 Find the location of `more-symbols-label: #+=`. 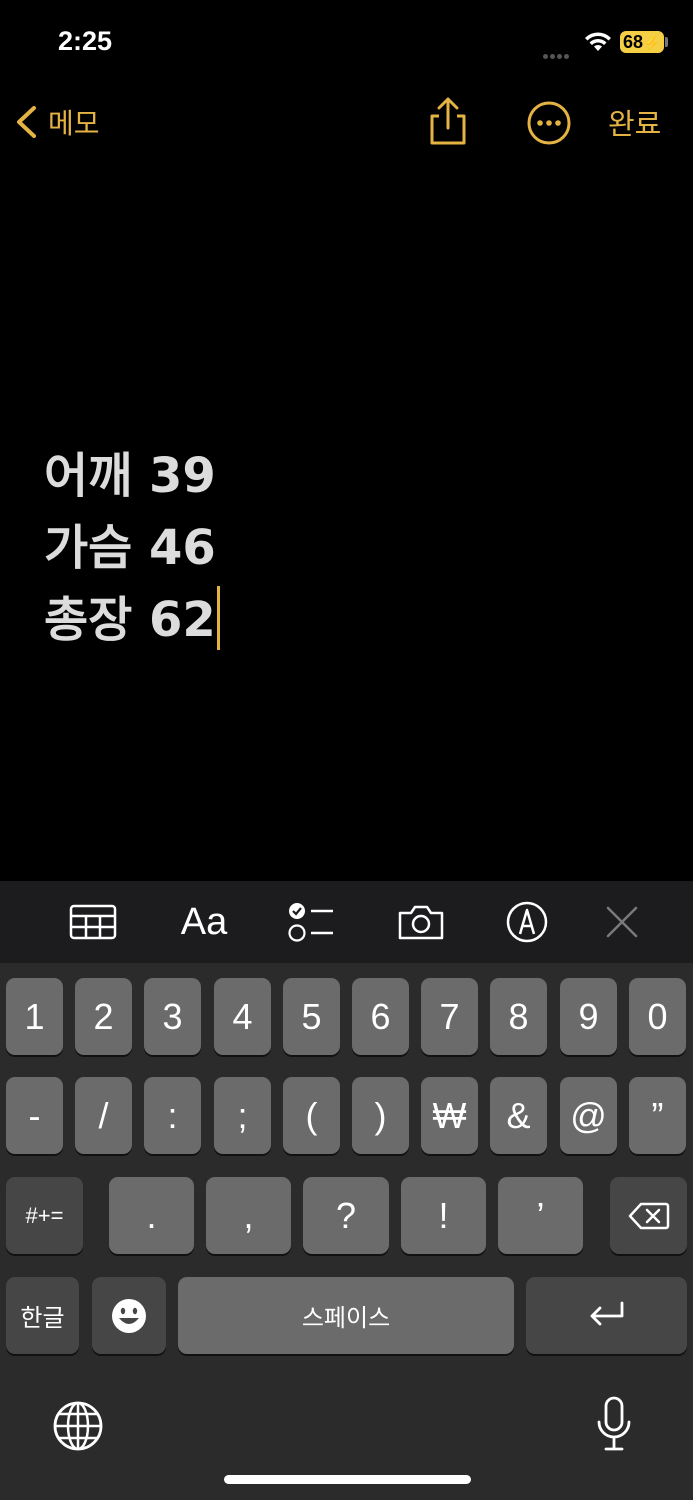

more-symbols-label: #+= is located at coordinates (44, 1215).